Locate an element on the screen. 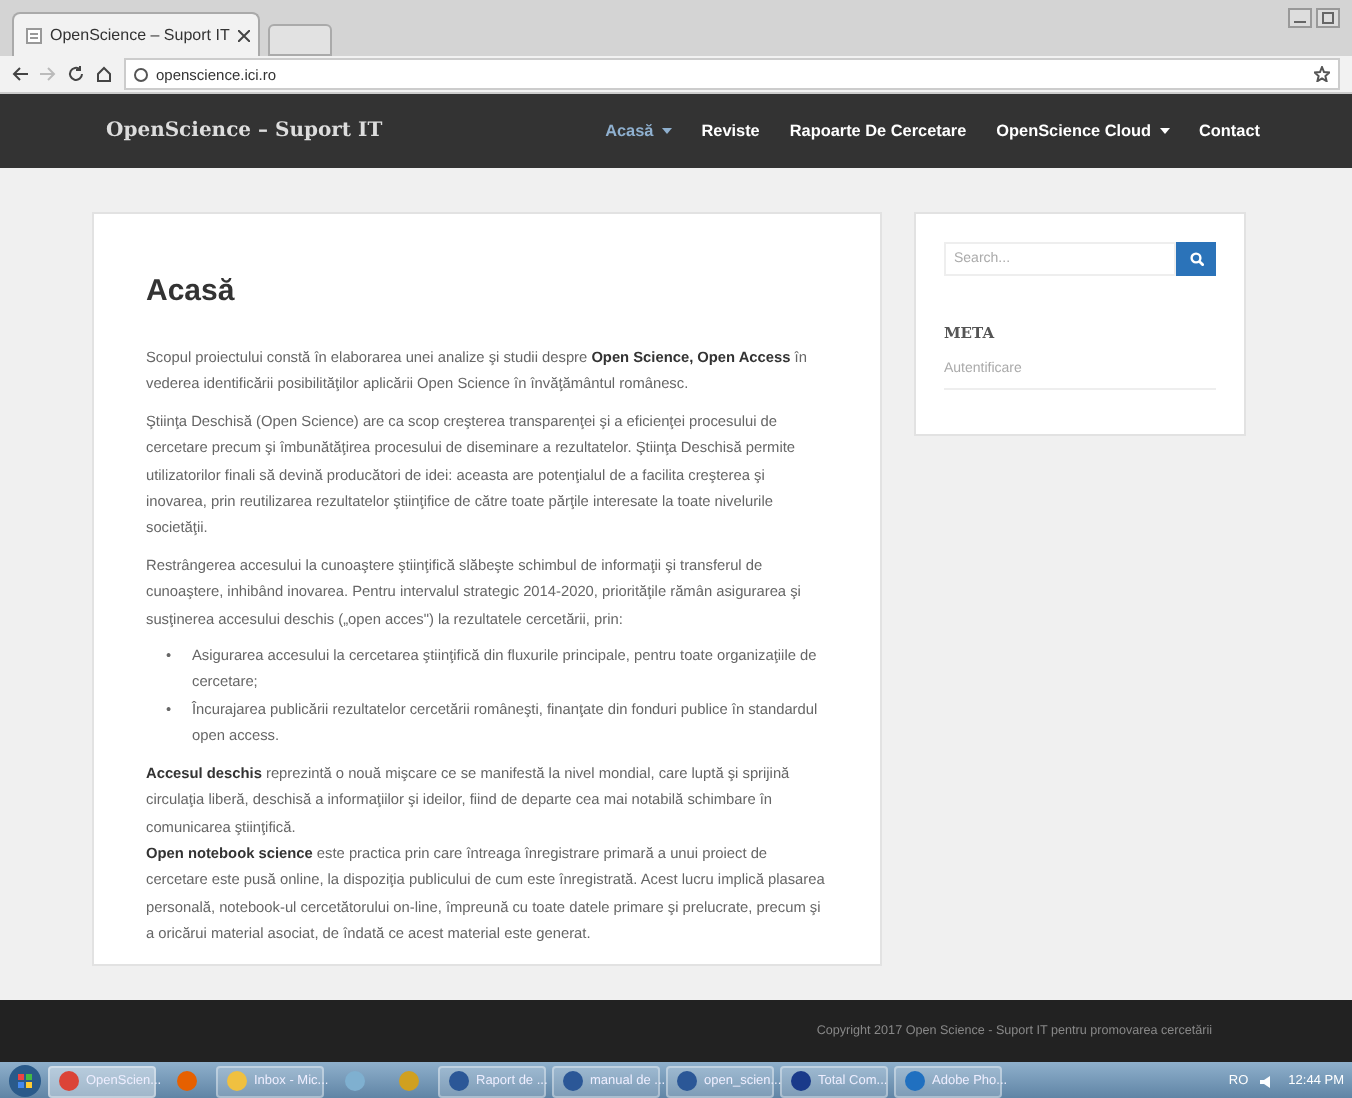 The image size is (1352, 1098). site-title: OpenScience – Suport IT is located at coordinates (356, 131).